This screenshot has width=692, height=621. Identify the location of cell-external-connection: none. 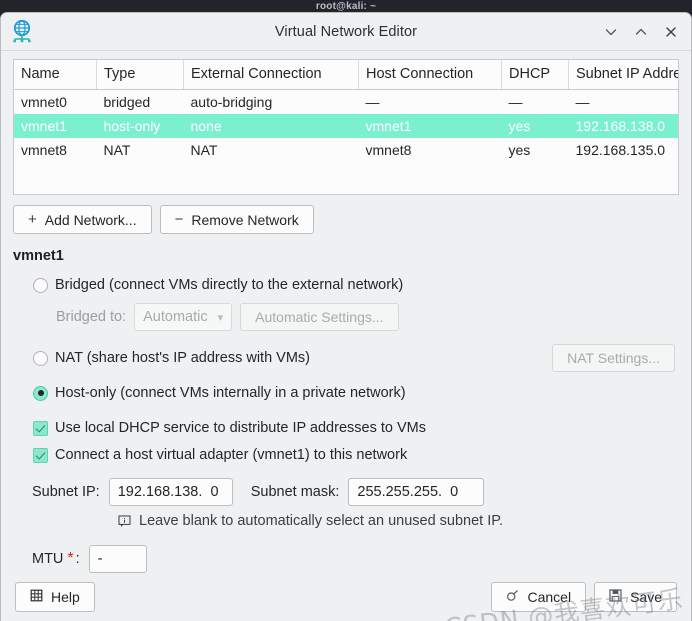
(271, 126).